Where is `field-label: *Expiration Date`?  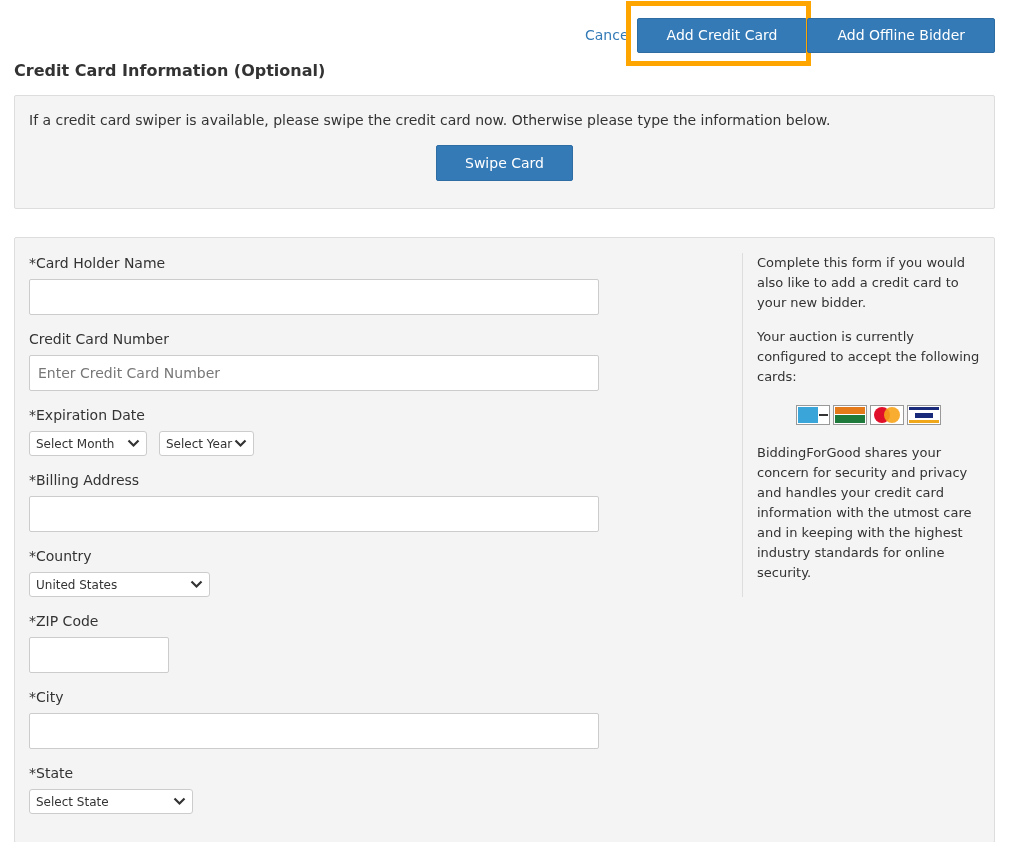 field-label: *Expiration Date is located at coordinates (87, 415).